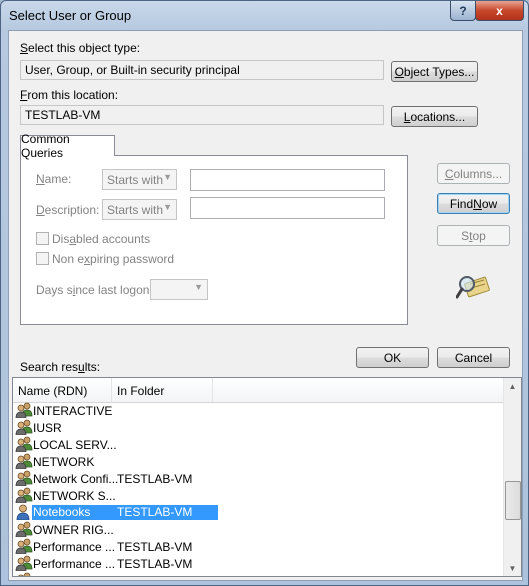  What do you see at coordinates (179, 289) in the screenshot?
I see `days-since-logon-select: ▼` at bounding box center [179, 289].